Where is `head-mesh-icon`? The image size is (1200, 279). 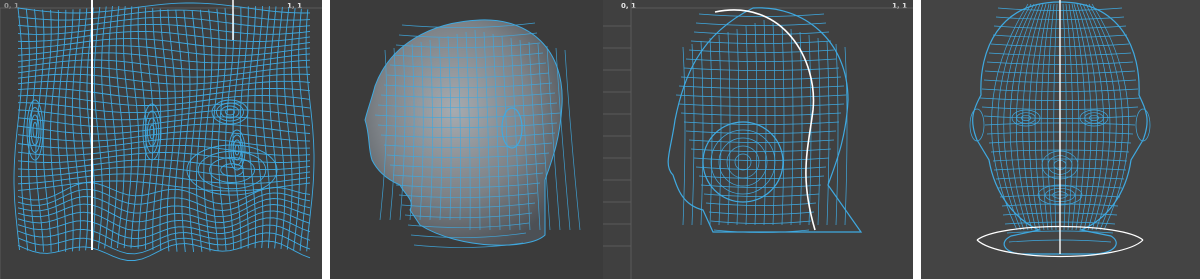 head-mesh-icon is located at coordinates (472, 133).